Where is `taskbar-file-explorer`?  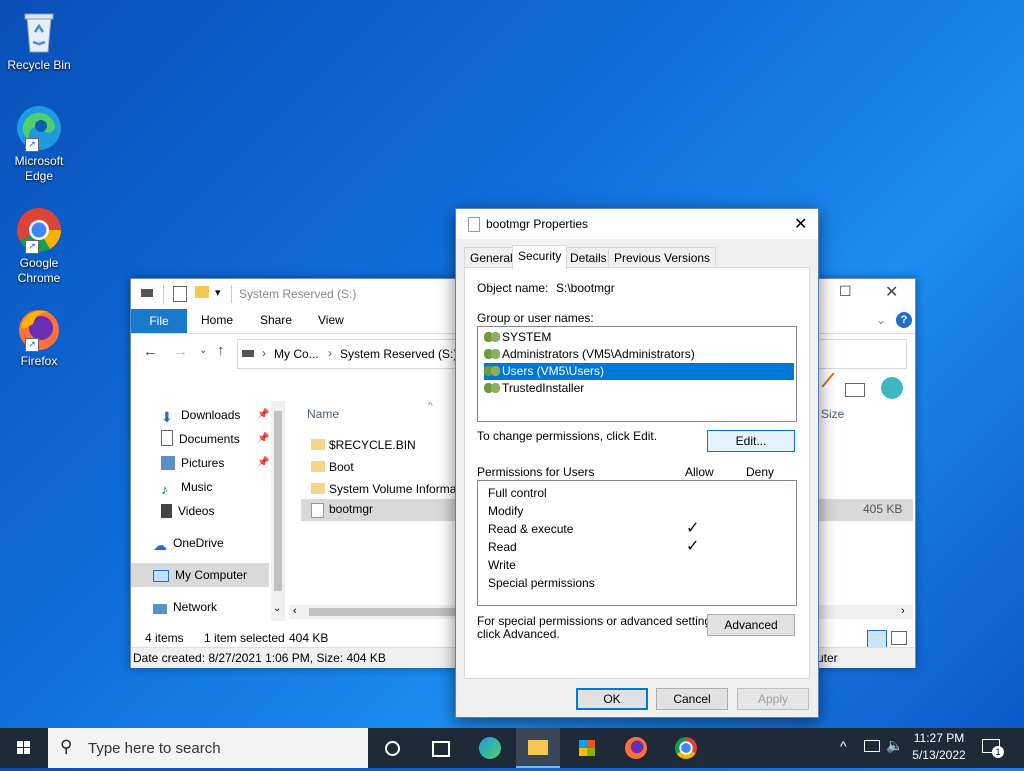
taskbar-file-explorer is located at coordinates (538, 748).